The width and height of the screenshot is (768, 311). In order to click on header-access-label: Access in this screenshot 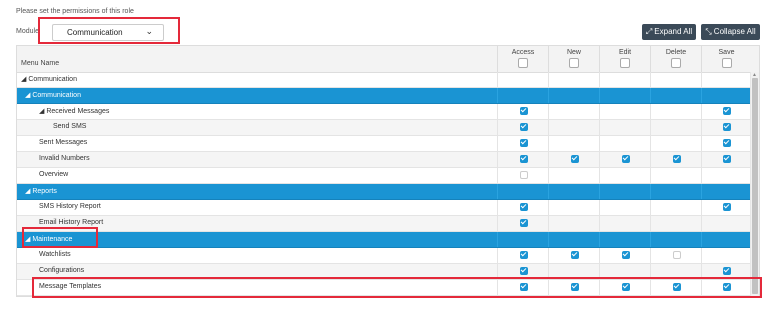, I will do `click(523, 52)`.